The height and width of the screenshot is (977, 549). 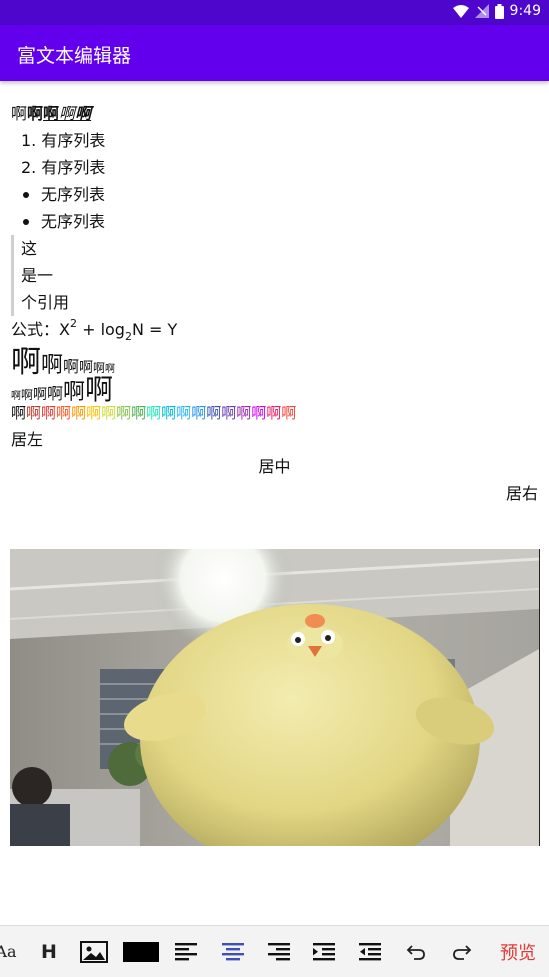 What do you see at coordinates (19, 113) in the screenshot?
I see `normal-text: 啊` at bounding box center [19, 113].